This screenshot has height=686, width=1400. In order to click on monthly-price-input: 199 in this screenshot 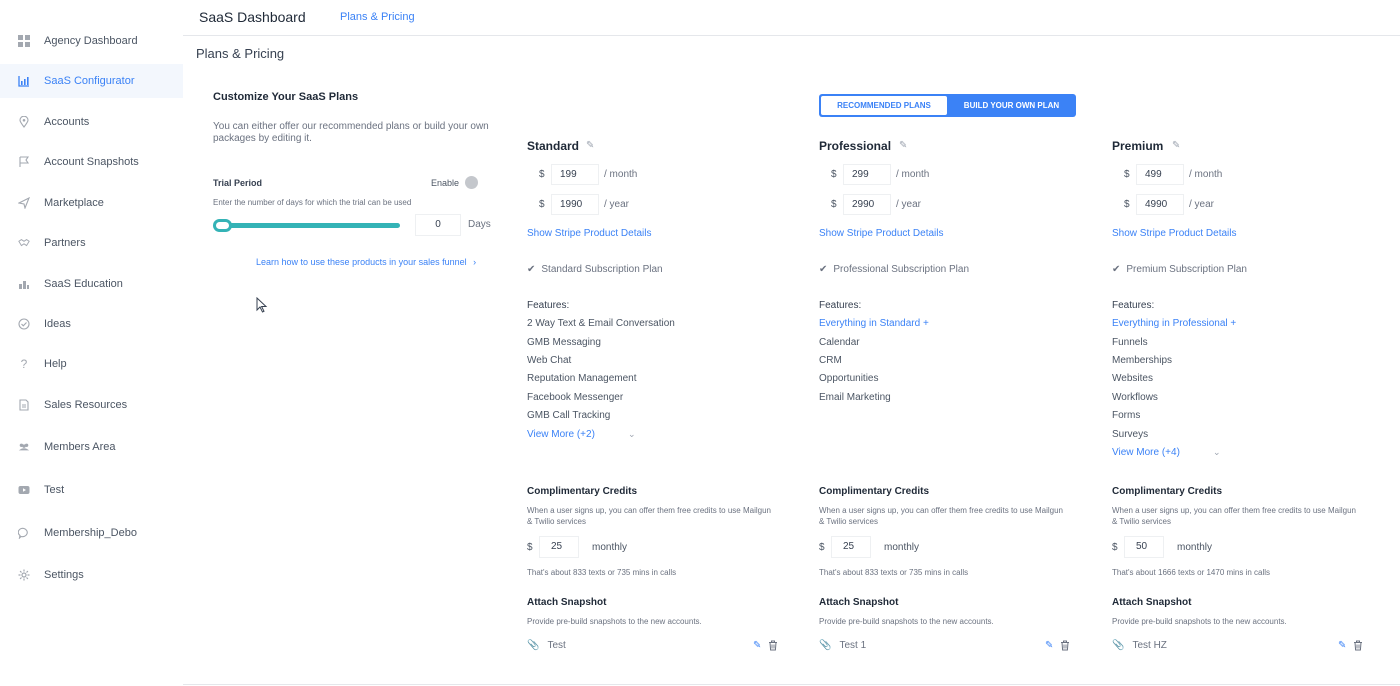, I will do `click(575, 174)`.